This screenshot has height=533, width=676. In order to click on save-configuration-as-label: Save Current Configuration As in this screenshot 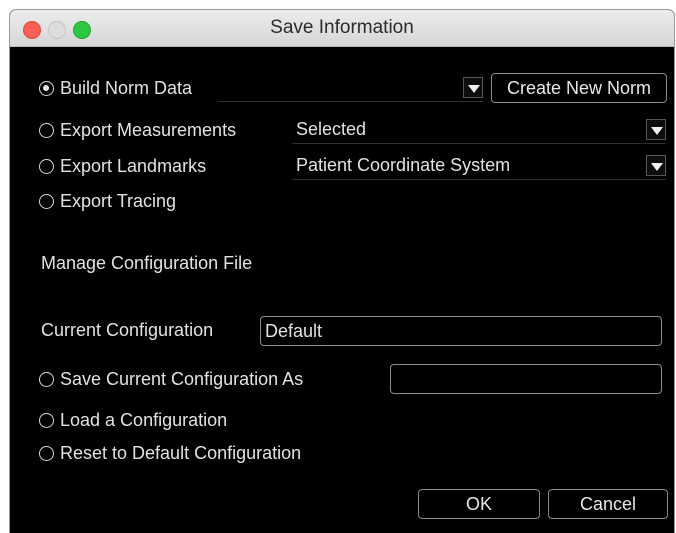, I will do `click(182, 379)`.